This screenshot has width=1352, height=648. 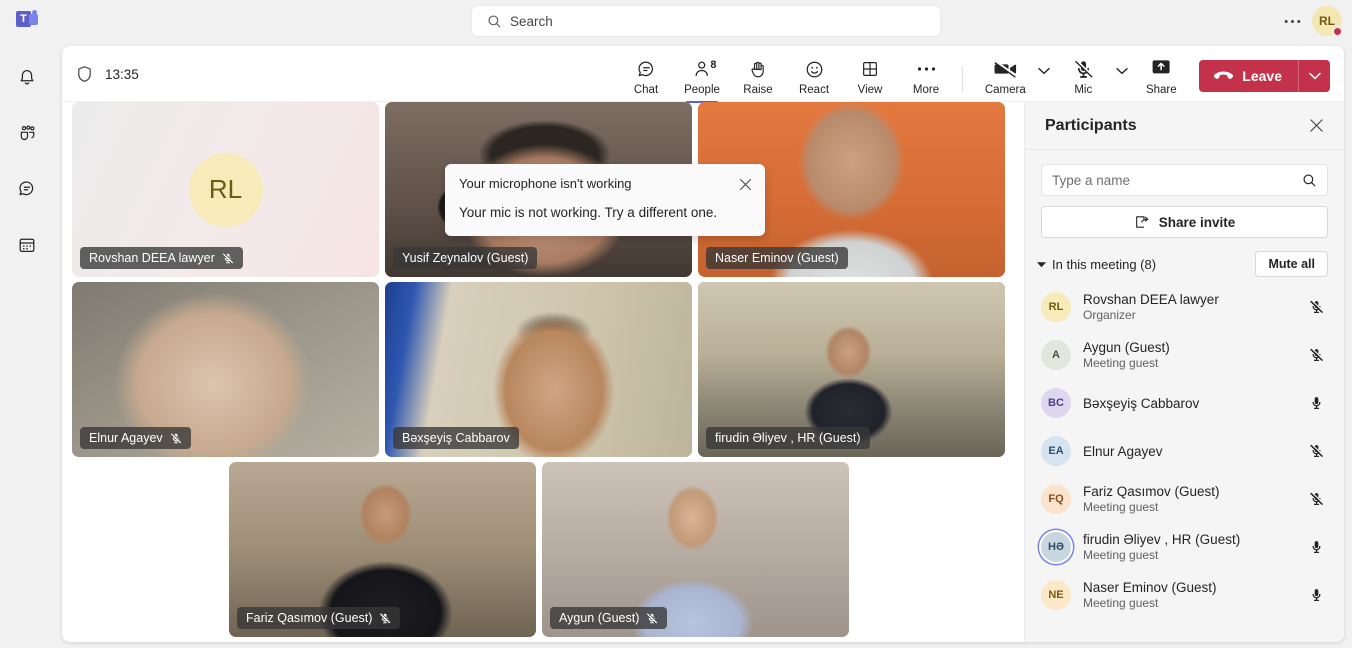 I want to click on mute-all-label: Mute all, so click(x=1291, y=264).